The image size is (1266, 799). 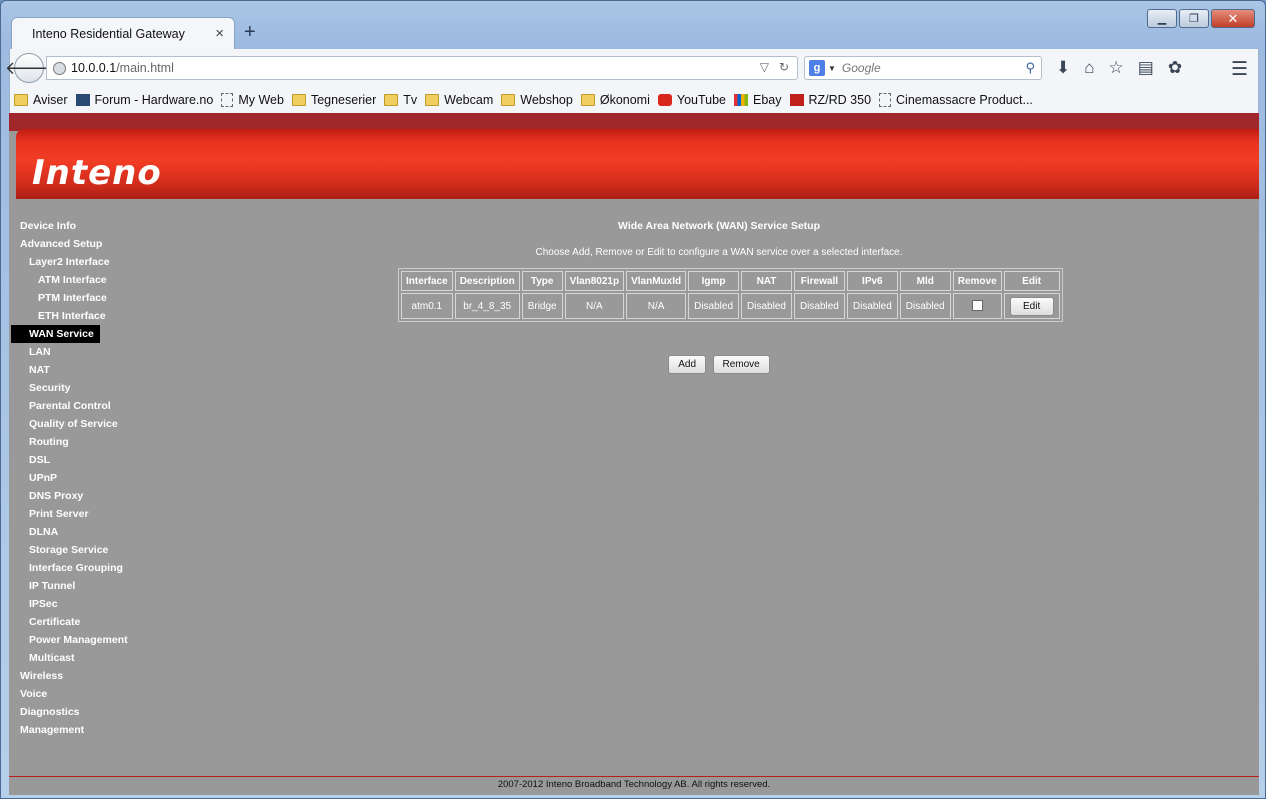 What do you see at coordinates (109, 658) in the screenshot?
I see `sidebar-item-multicast: Multicast` at bounding box center [109, 658].